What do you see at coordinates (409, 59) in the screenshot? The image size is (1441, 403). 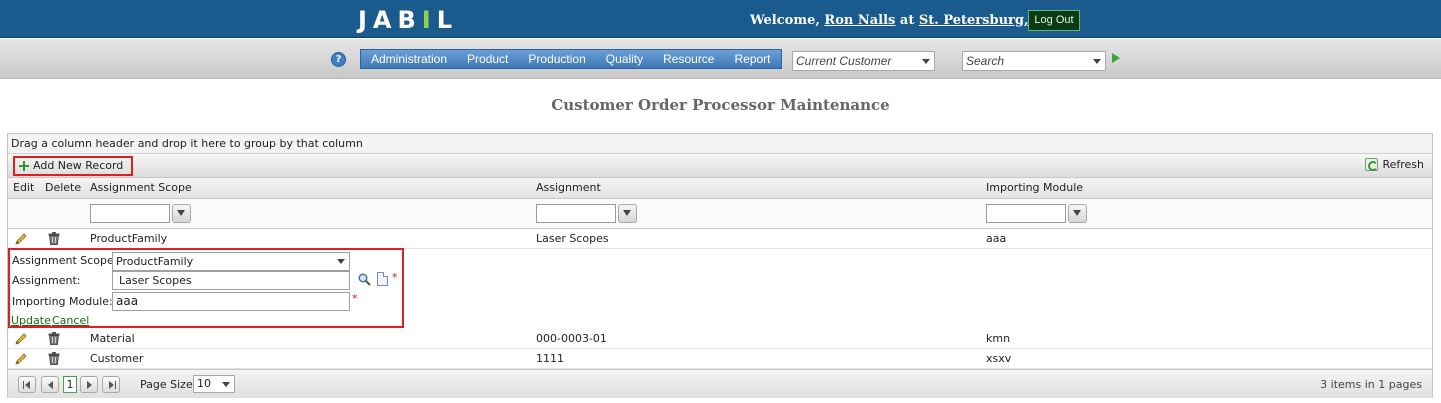 I see `menu-administration: Administration` at bounding box center [409, 59].